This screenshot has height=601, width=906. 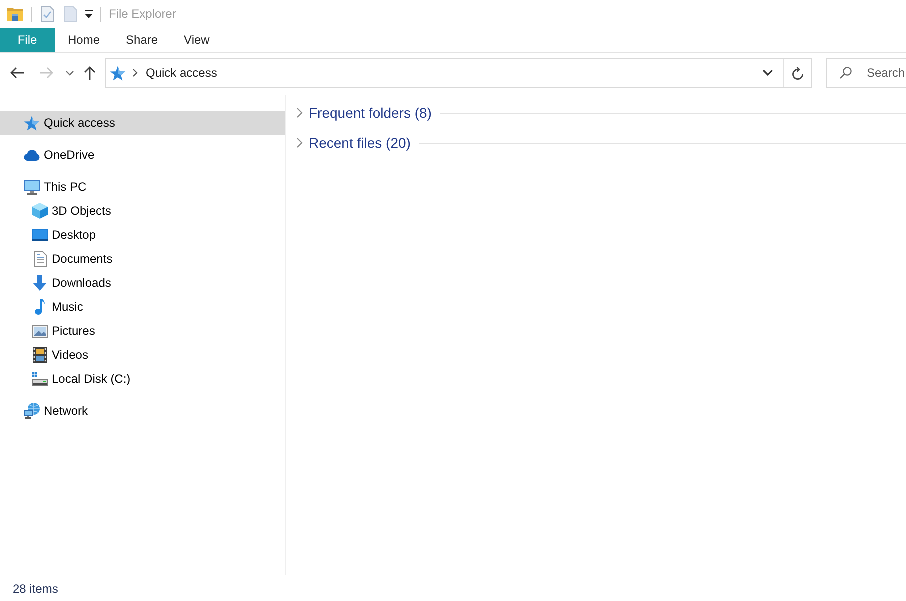 What do you see at coordinates (40, 307) in the screenshot?
I see `music-note-icon` at bounding box center [40, 307].